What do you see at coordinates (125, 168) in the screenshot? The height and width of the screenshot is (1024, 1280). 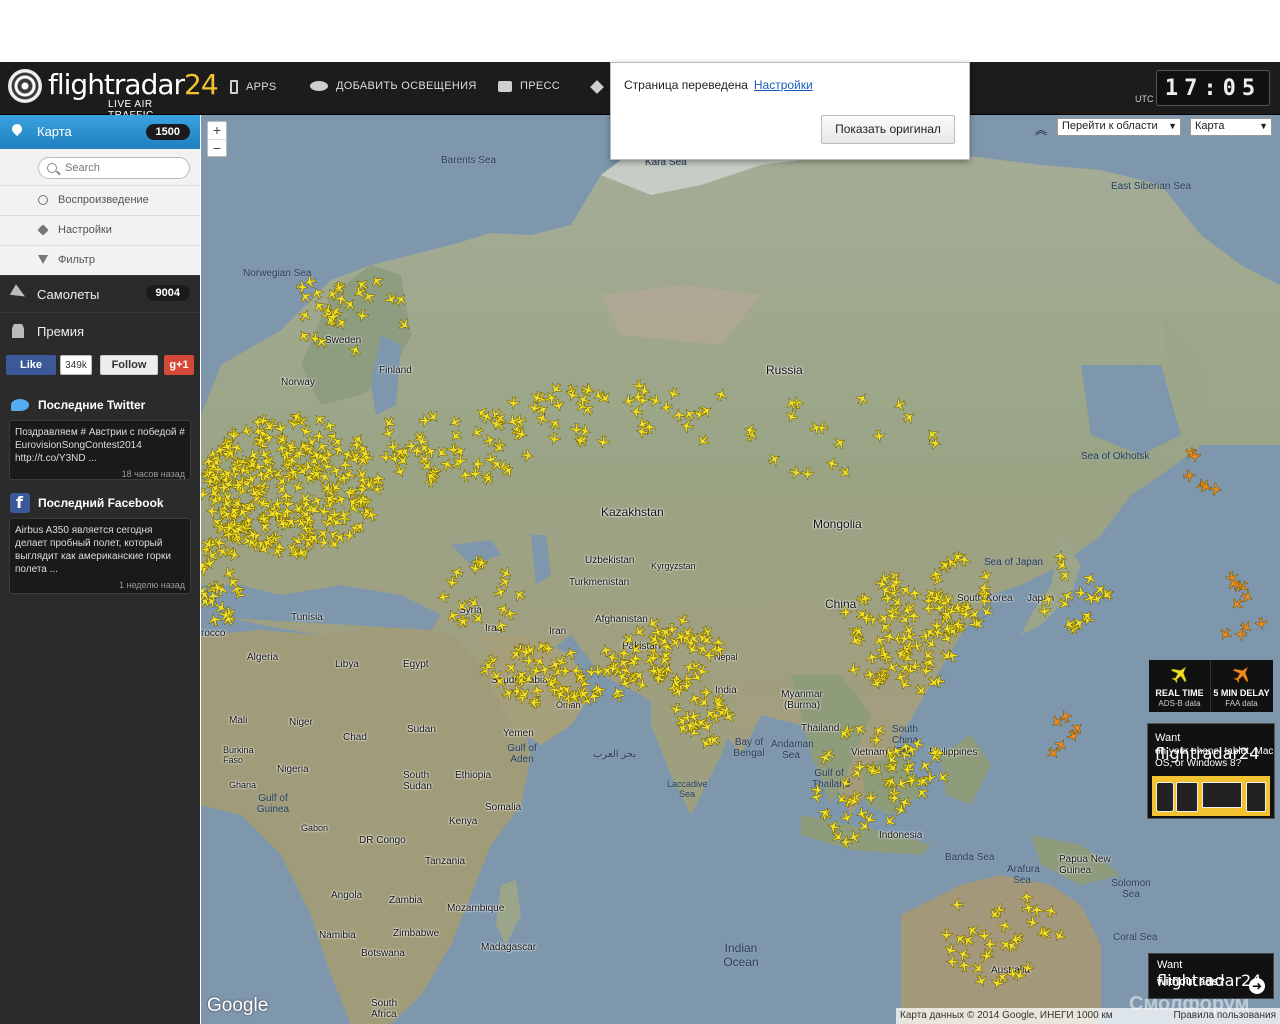 I see `search-input` at bounding box center [125, 168].